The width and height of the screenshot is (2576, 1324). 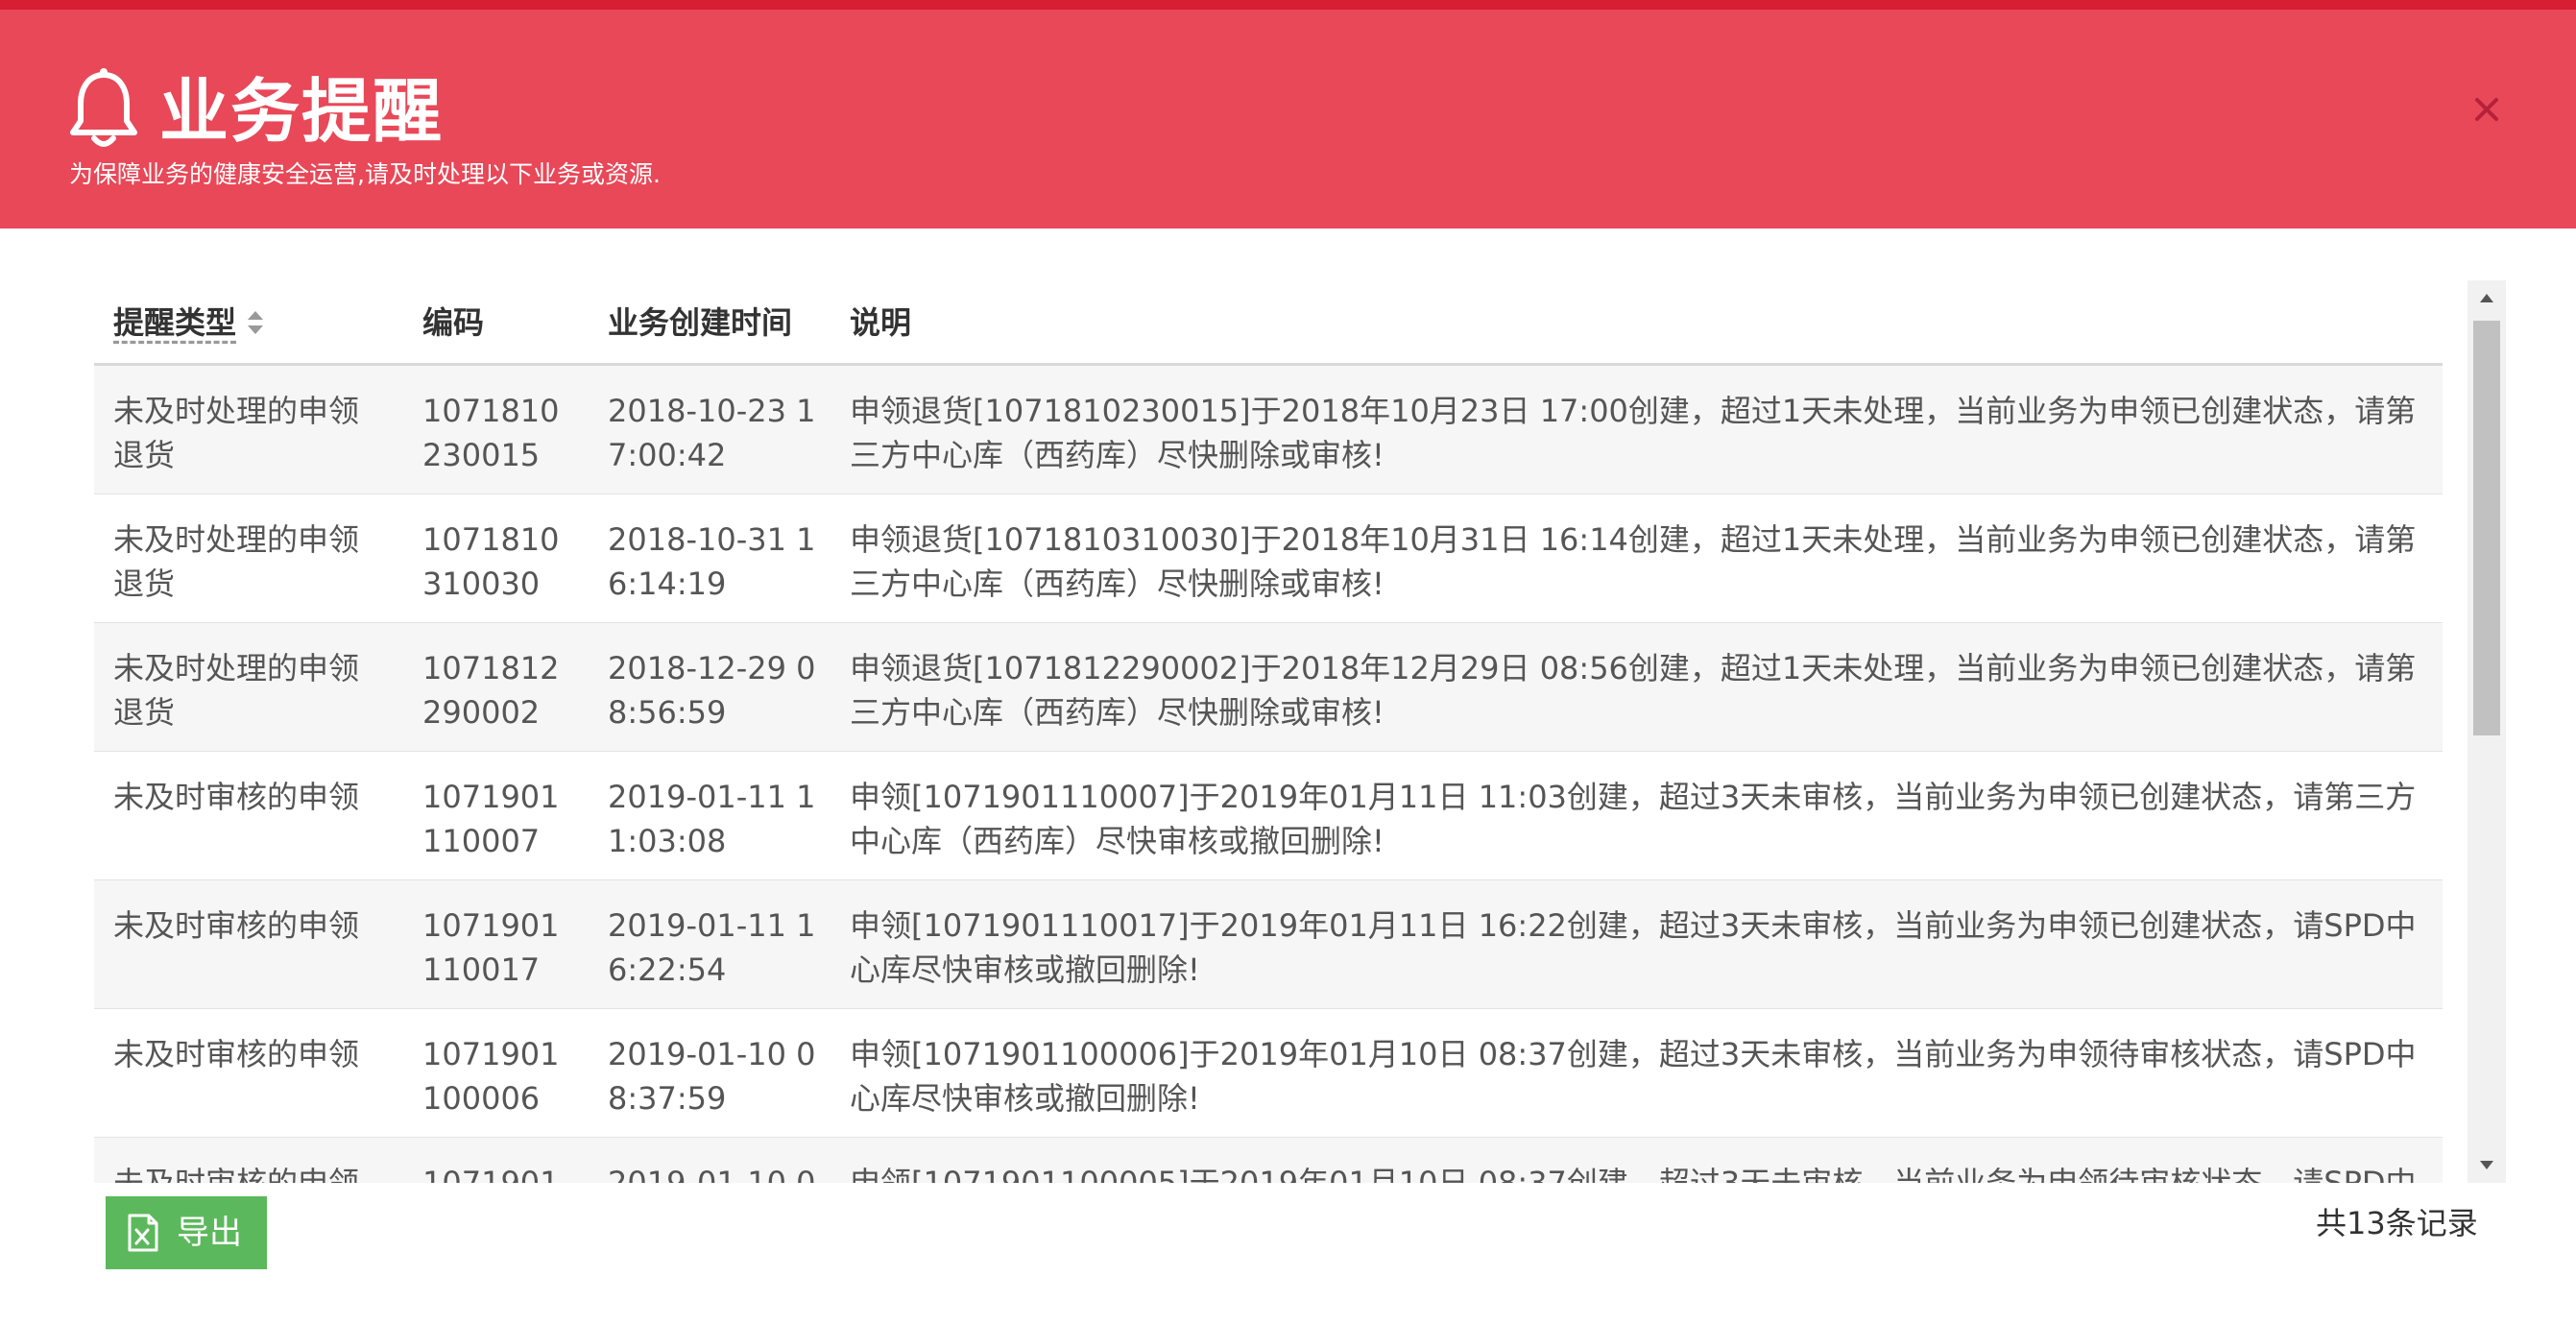 I want to click on page-subtitle: 为保障业务的健康安全运营,请及时处理以下业务或资源., so click(x=365, y=174).